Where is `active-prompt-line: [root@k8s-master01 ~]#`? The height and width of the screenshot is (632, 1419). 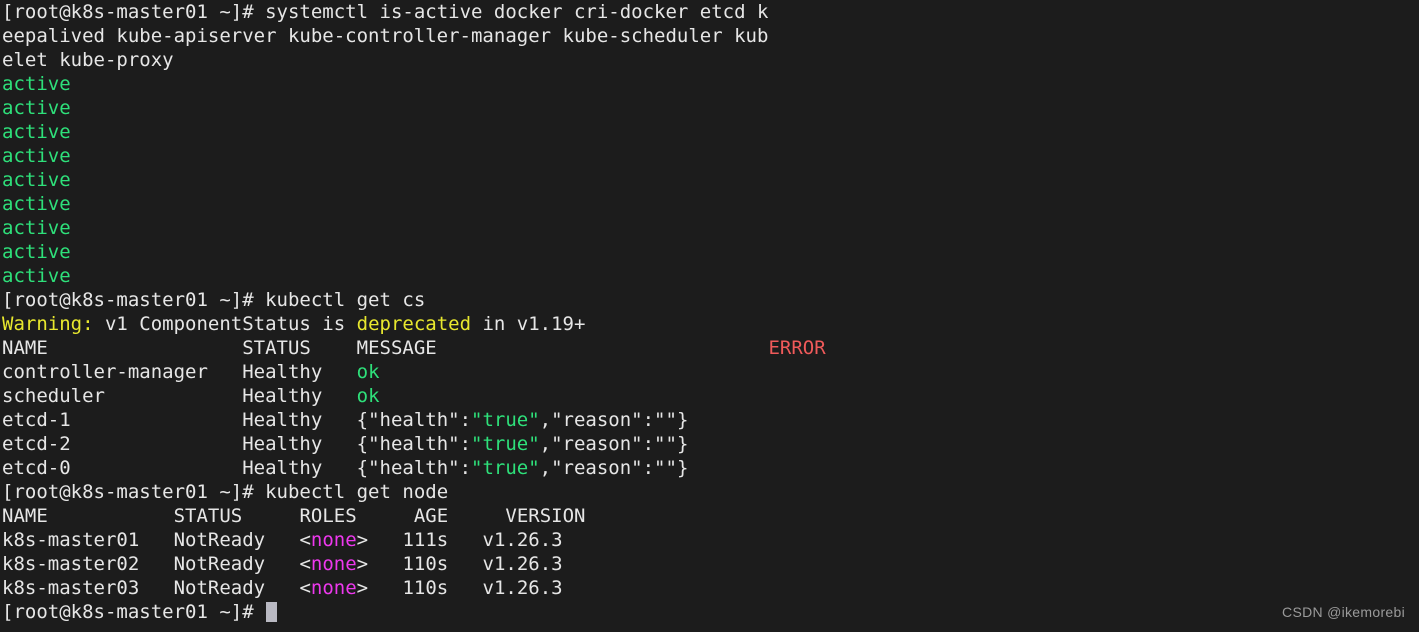 active-prompt-line: [root@k8s-master01 ~]# is located at coordinates (710, 612).